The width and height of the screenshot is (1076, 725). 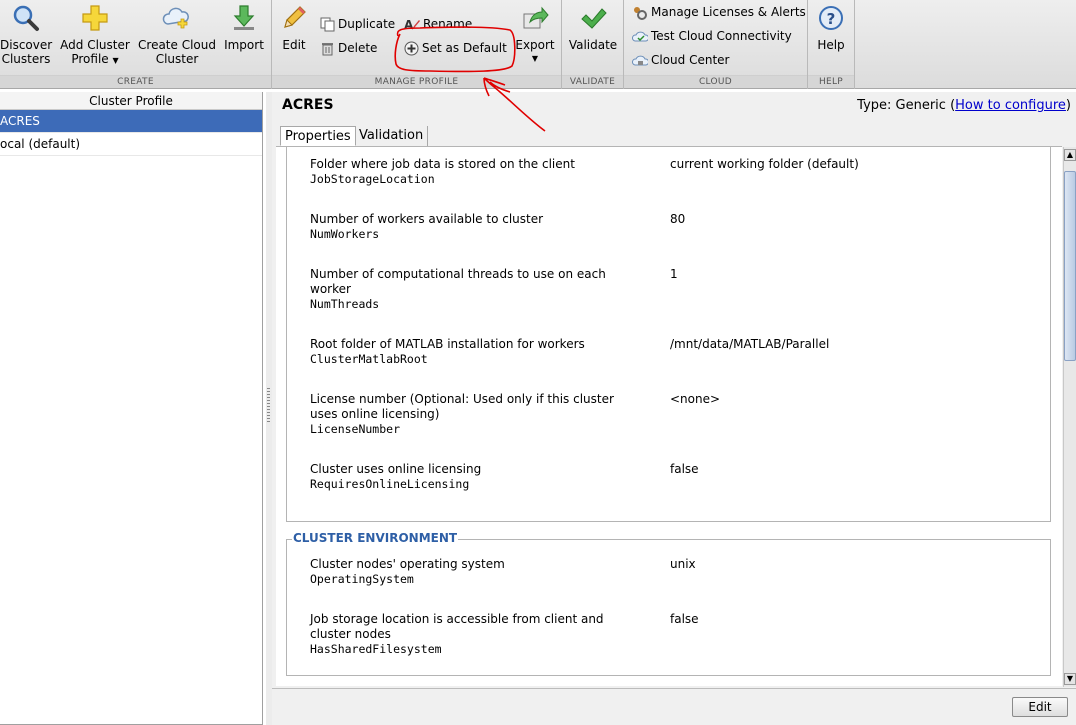 What do you see at coordinates (177, 34) in the screenshot?
I see `create-cloud-cluster-button: Create Cloud Cluster` at bounding box center [177, 34].